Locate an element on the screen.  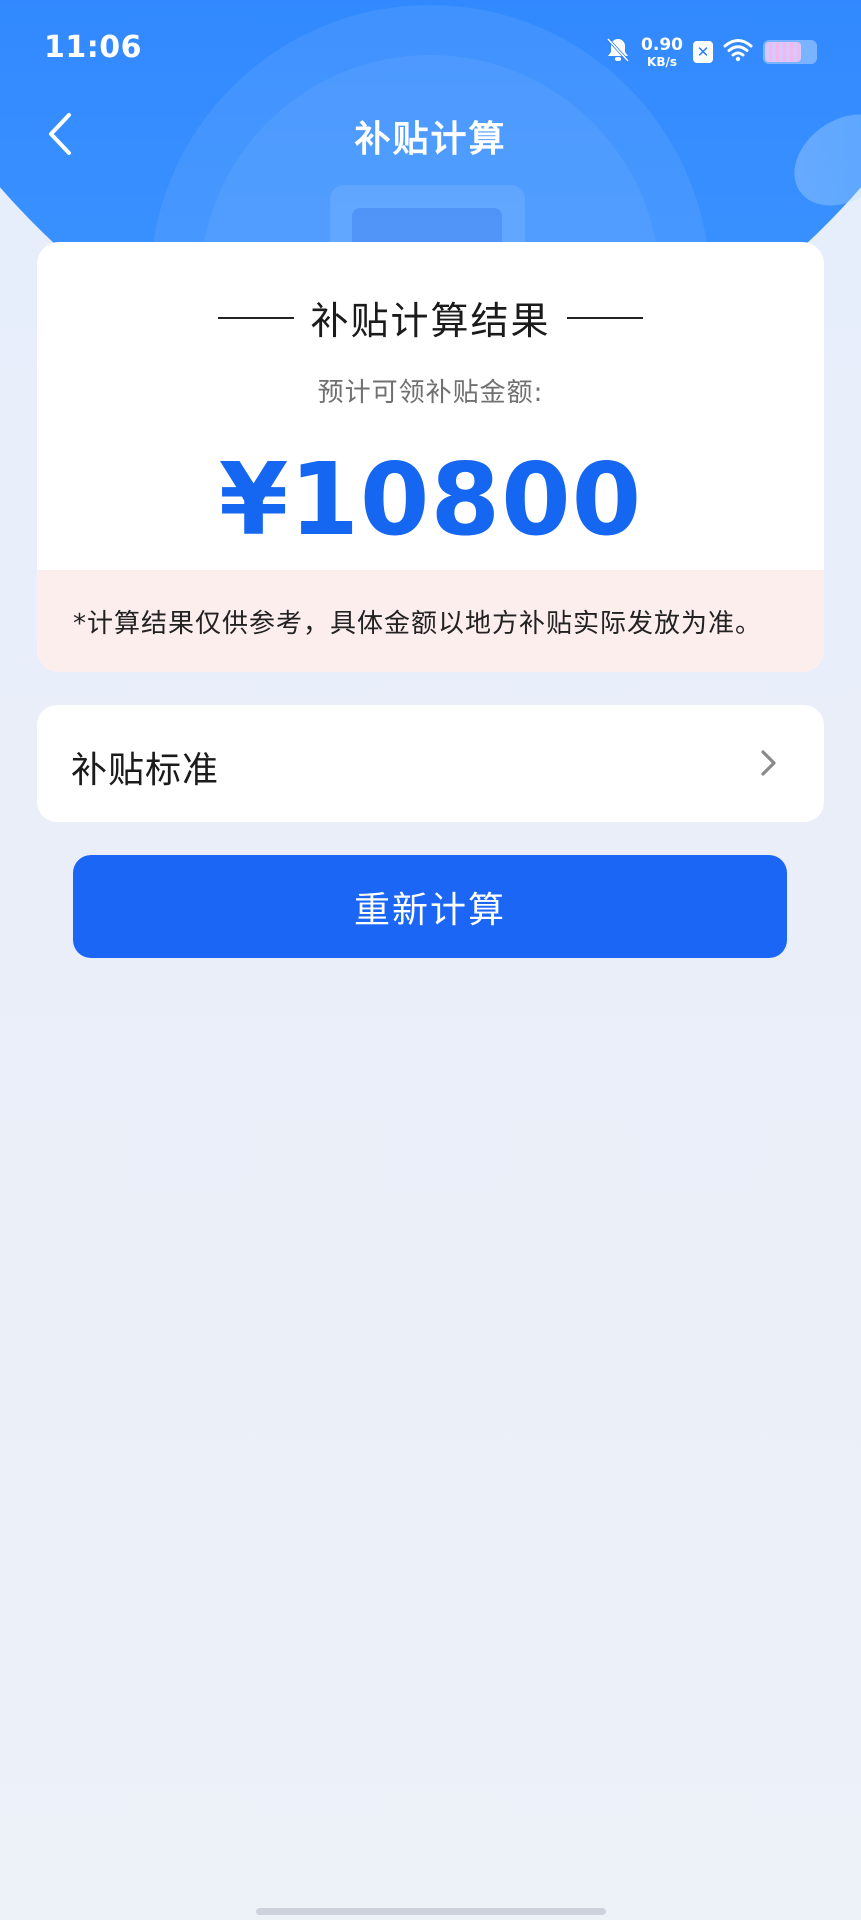
status-bar: 11:06 0.90 KB/s ✕ is located at coordinates (430, 50).